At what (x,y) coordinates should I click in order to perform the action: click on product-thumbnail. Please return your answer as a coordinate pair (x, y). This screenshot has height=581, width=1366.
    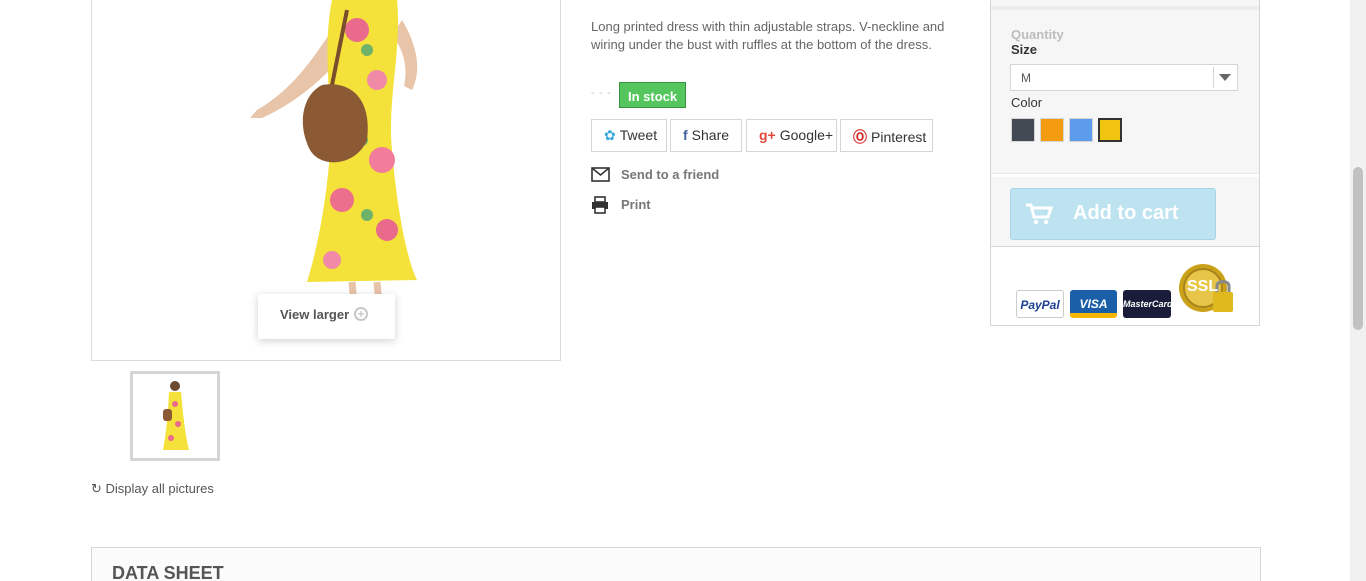
    Looking at the image, I should click on (175, 416).